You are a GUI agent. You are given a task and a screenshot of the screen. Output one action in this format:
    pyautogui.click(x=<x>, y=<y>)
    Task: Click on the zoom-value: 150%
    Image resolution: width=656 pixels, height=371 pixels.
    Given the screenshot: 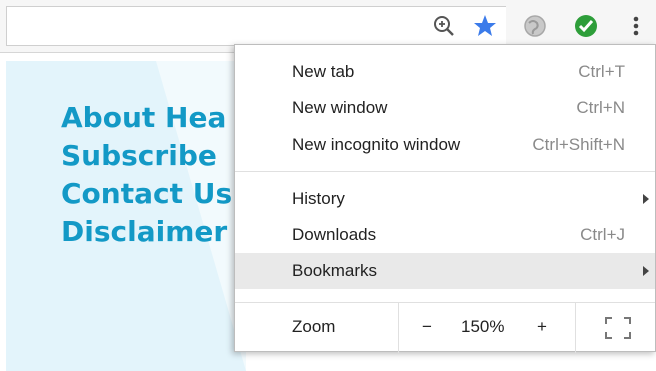 What is the action you would take?
    pyautogui.click(x=483, y=326)
    